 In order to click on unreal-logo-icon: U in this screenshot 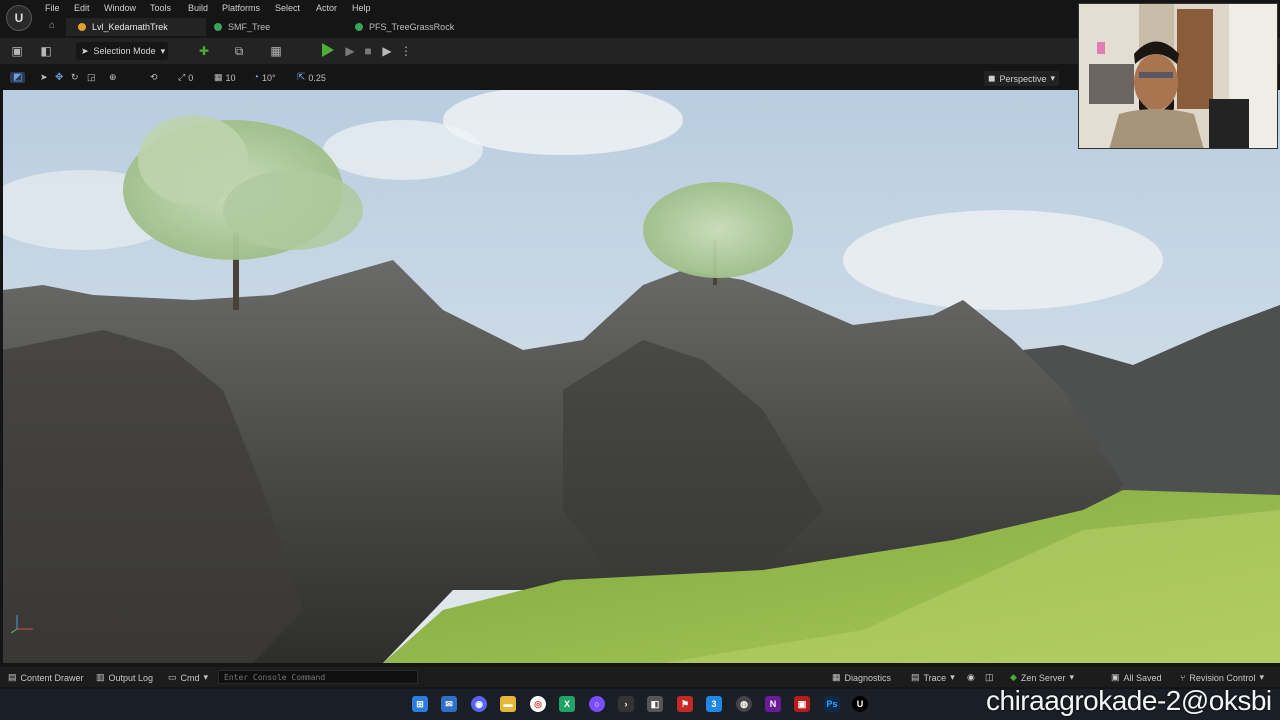, I will do `click(19, 18)`.